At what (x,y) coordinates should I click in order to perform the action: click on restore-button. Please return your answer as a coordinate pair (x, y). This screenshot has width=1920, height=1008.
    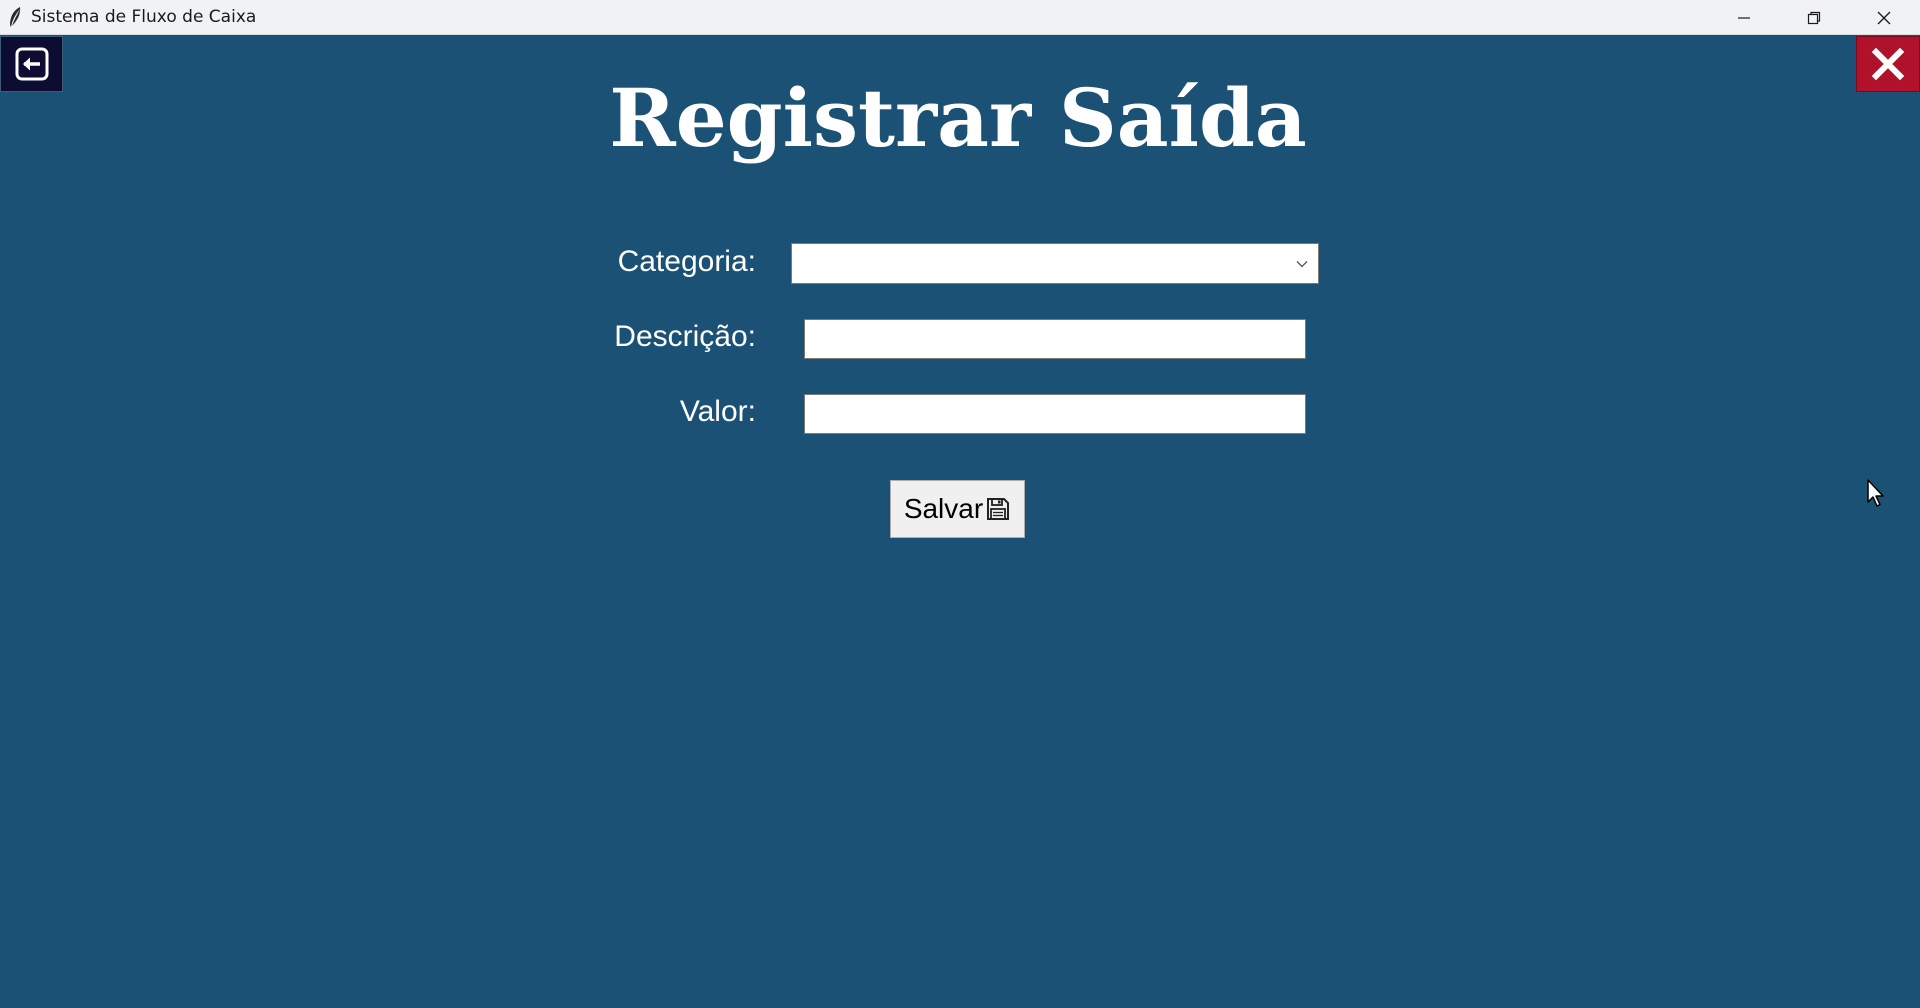
    Looking at the image, I should click on (1814, 17).